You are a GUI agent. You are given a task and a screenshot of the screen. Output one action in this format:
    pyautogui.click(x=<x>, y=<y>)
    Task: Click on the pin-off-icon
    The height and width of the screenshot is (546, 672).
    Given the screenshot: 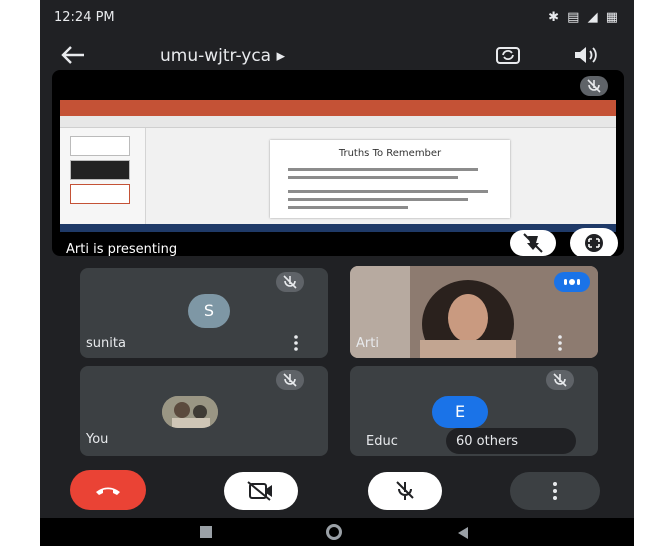 What is the action you would take?
    pyautogui.click(x=533, y=243)
    